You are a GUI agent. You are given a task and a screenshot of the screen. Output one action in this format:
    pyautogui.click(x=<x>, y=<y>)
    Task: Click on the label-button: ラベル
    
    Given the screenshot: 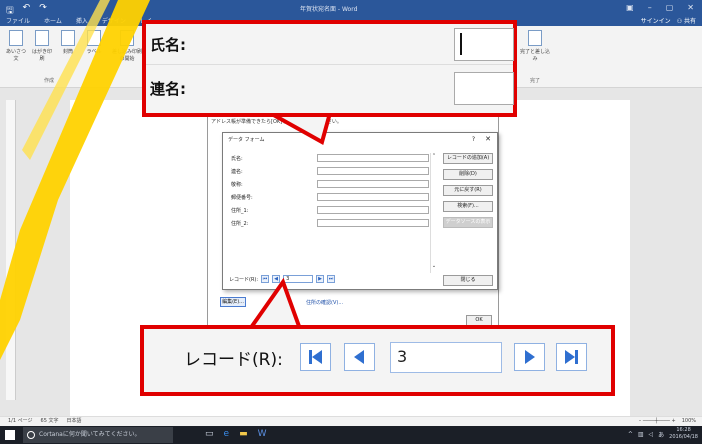 What is the action you would take?
    pyautogui.click(x=94, y=42)
    